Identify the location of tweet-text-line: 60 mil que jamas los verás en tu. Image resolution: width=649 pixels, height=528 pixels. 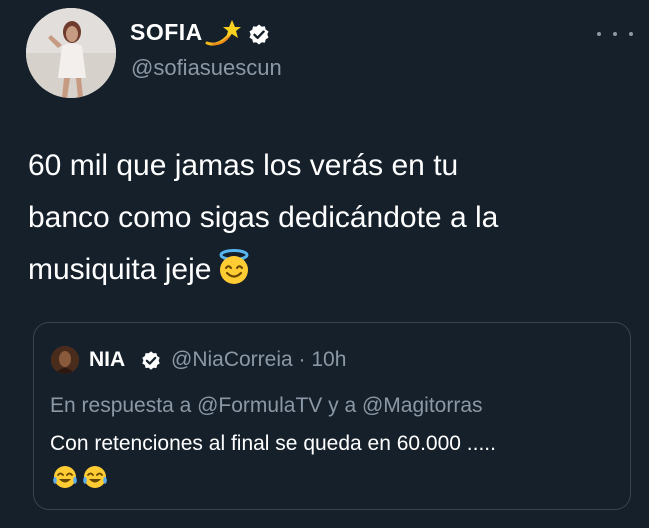
(243, 165).